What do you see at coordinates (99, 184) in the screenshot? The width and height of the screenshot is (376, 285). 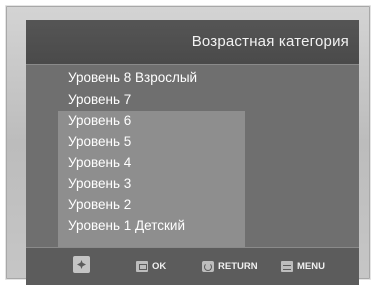 I see `list-item-level-3: Уровень 3` at bounding box center [99, 184].